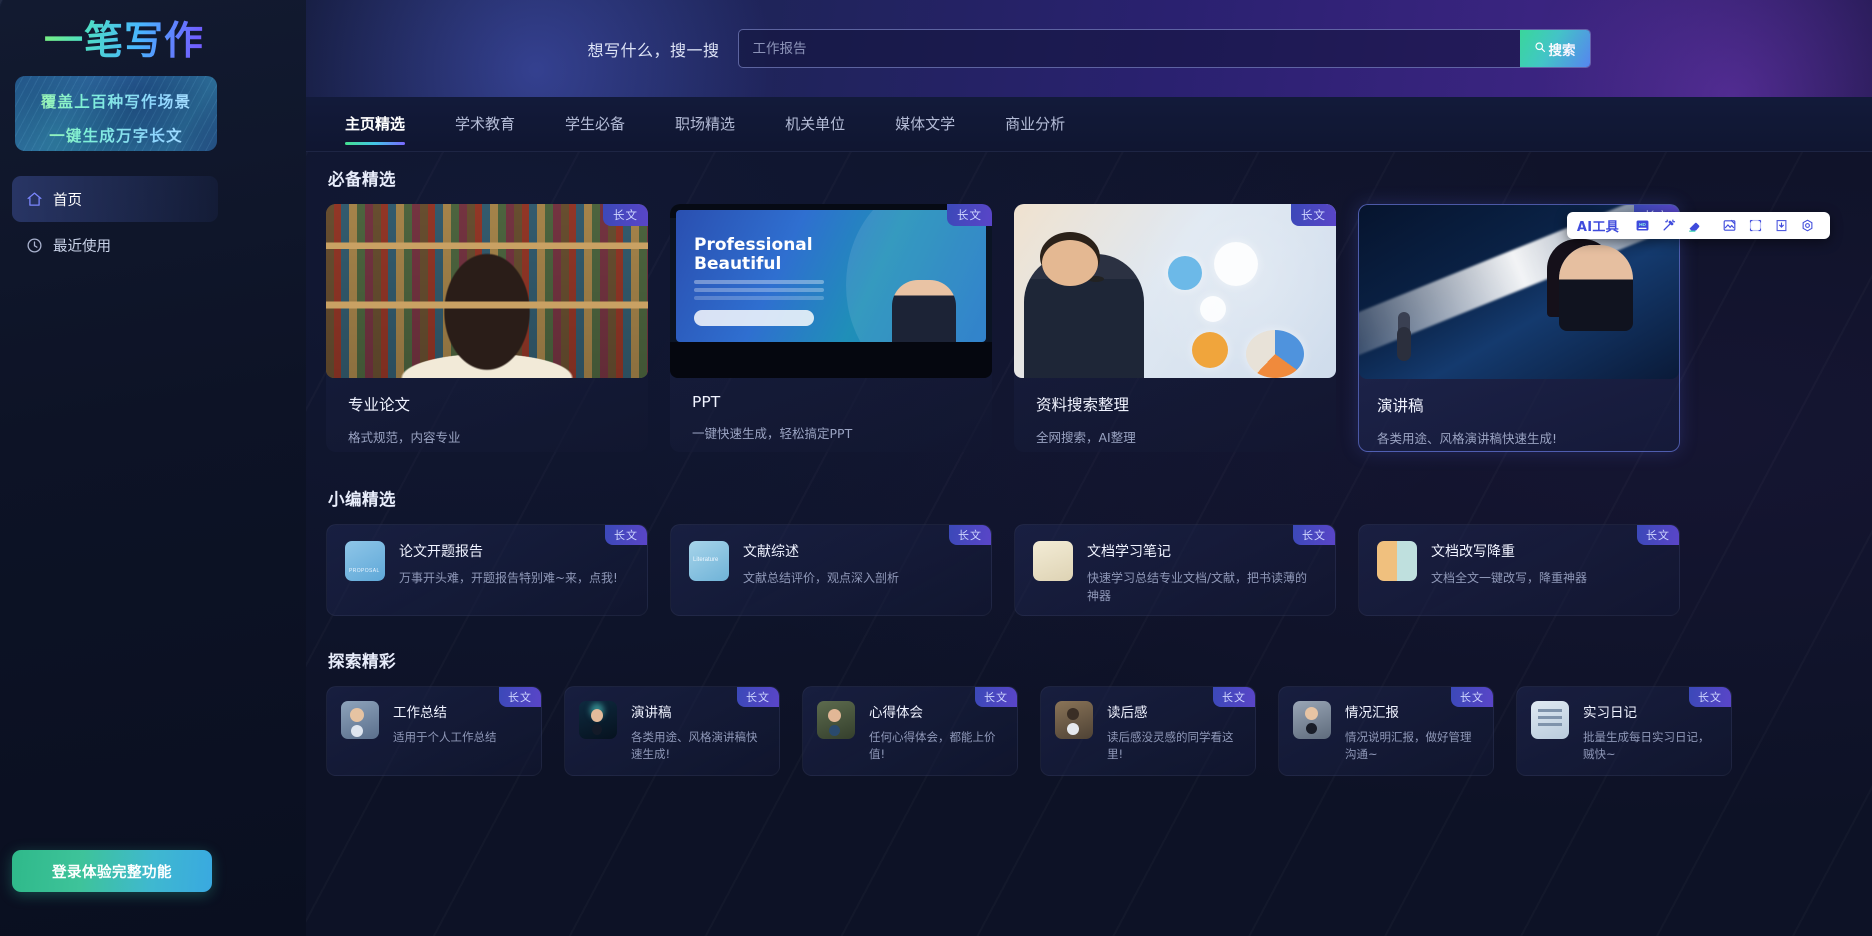  I want to click on card-description: 读后感没灵感的同学看这里!, so click(1170, 745).